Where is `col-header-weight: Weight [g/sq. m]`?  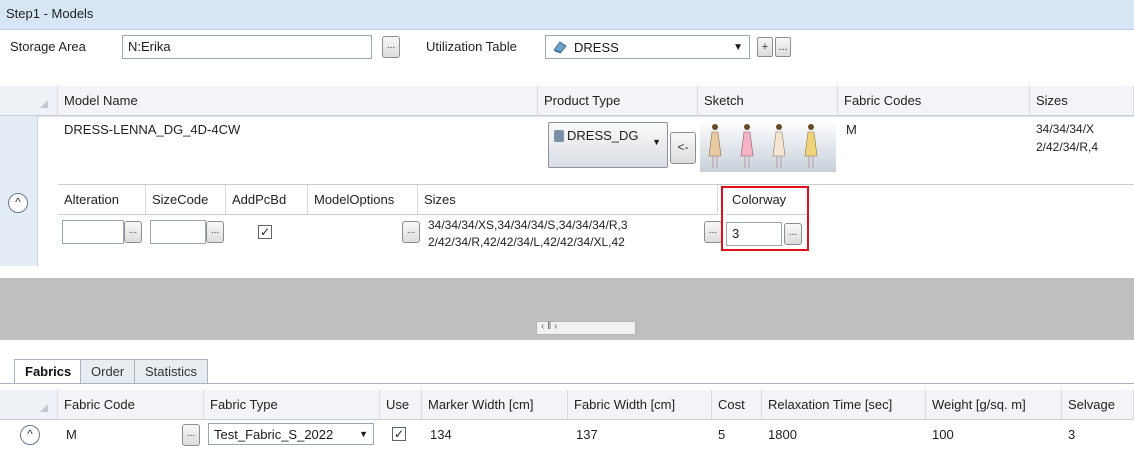
col-header-weight: Weight [g/sq. m] is located at coordinates (994, 405).